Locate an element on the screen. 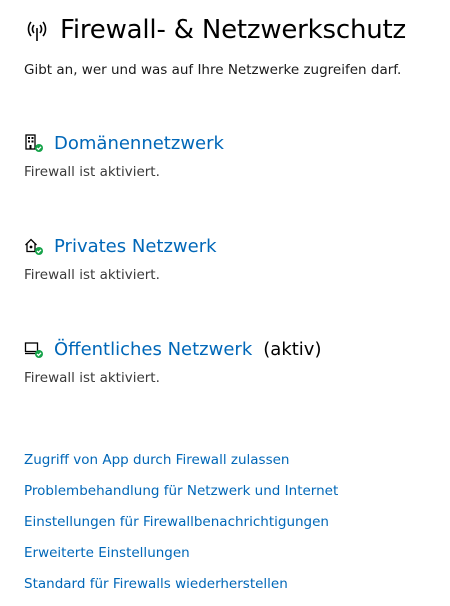 The height and width of the screenshot is (606, 450). page-header: Firewall- & Netzwerkschutz is located at coordinates (215, 30).